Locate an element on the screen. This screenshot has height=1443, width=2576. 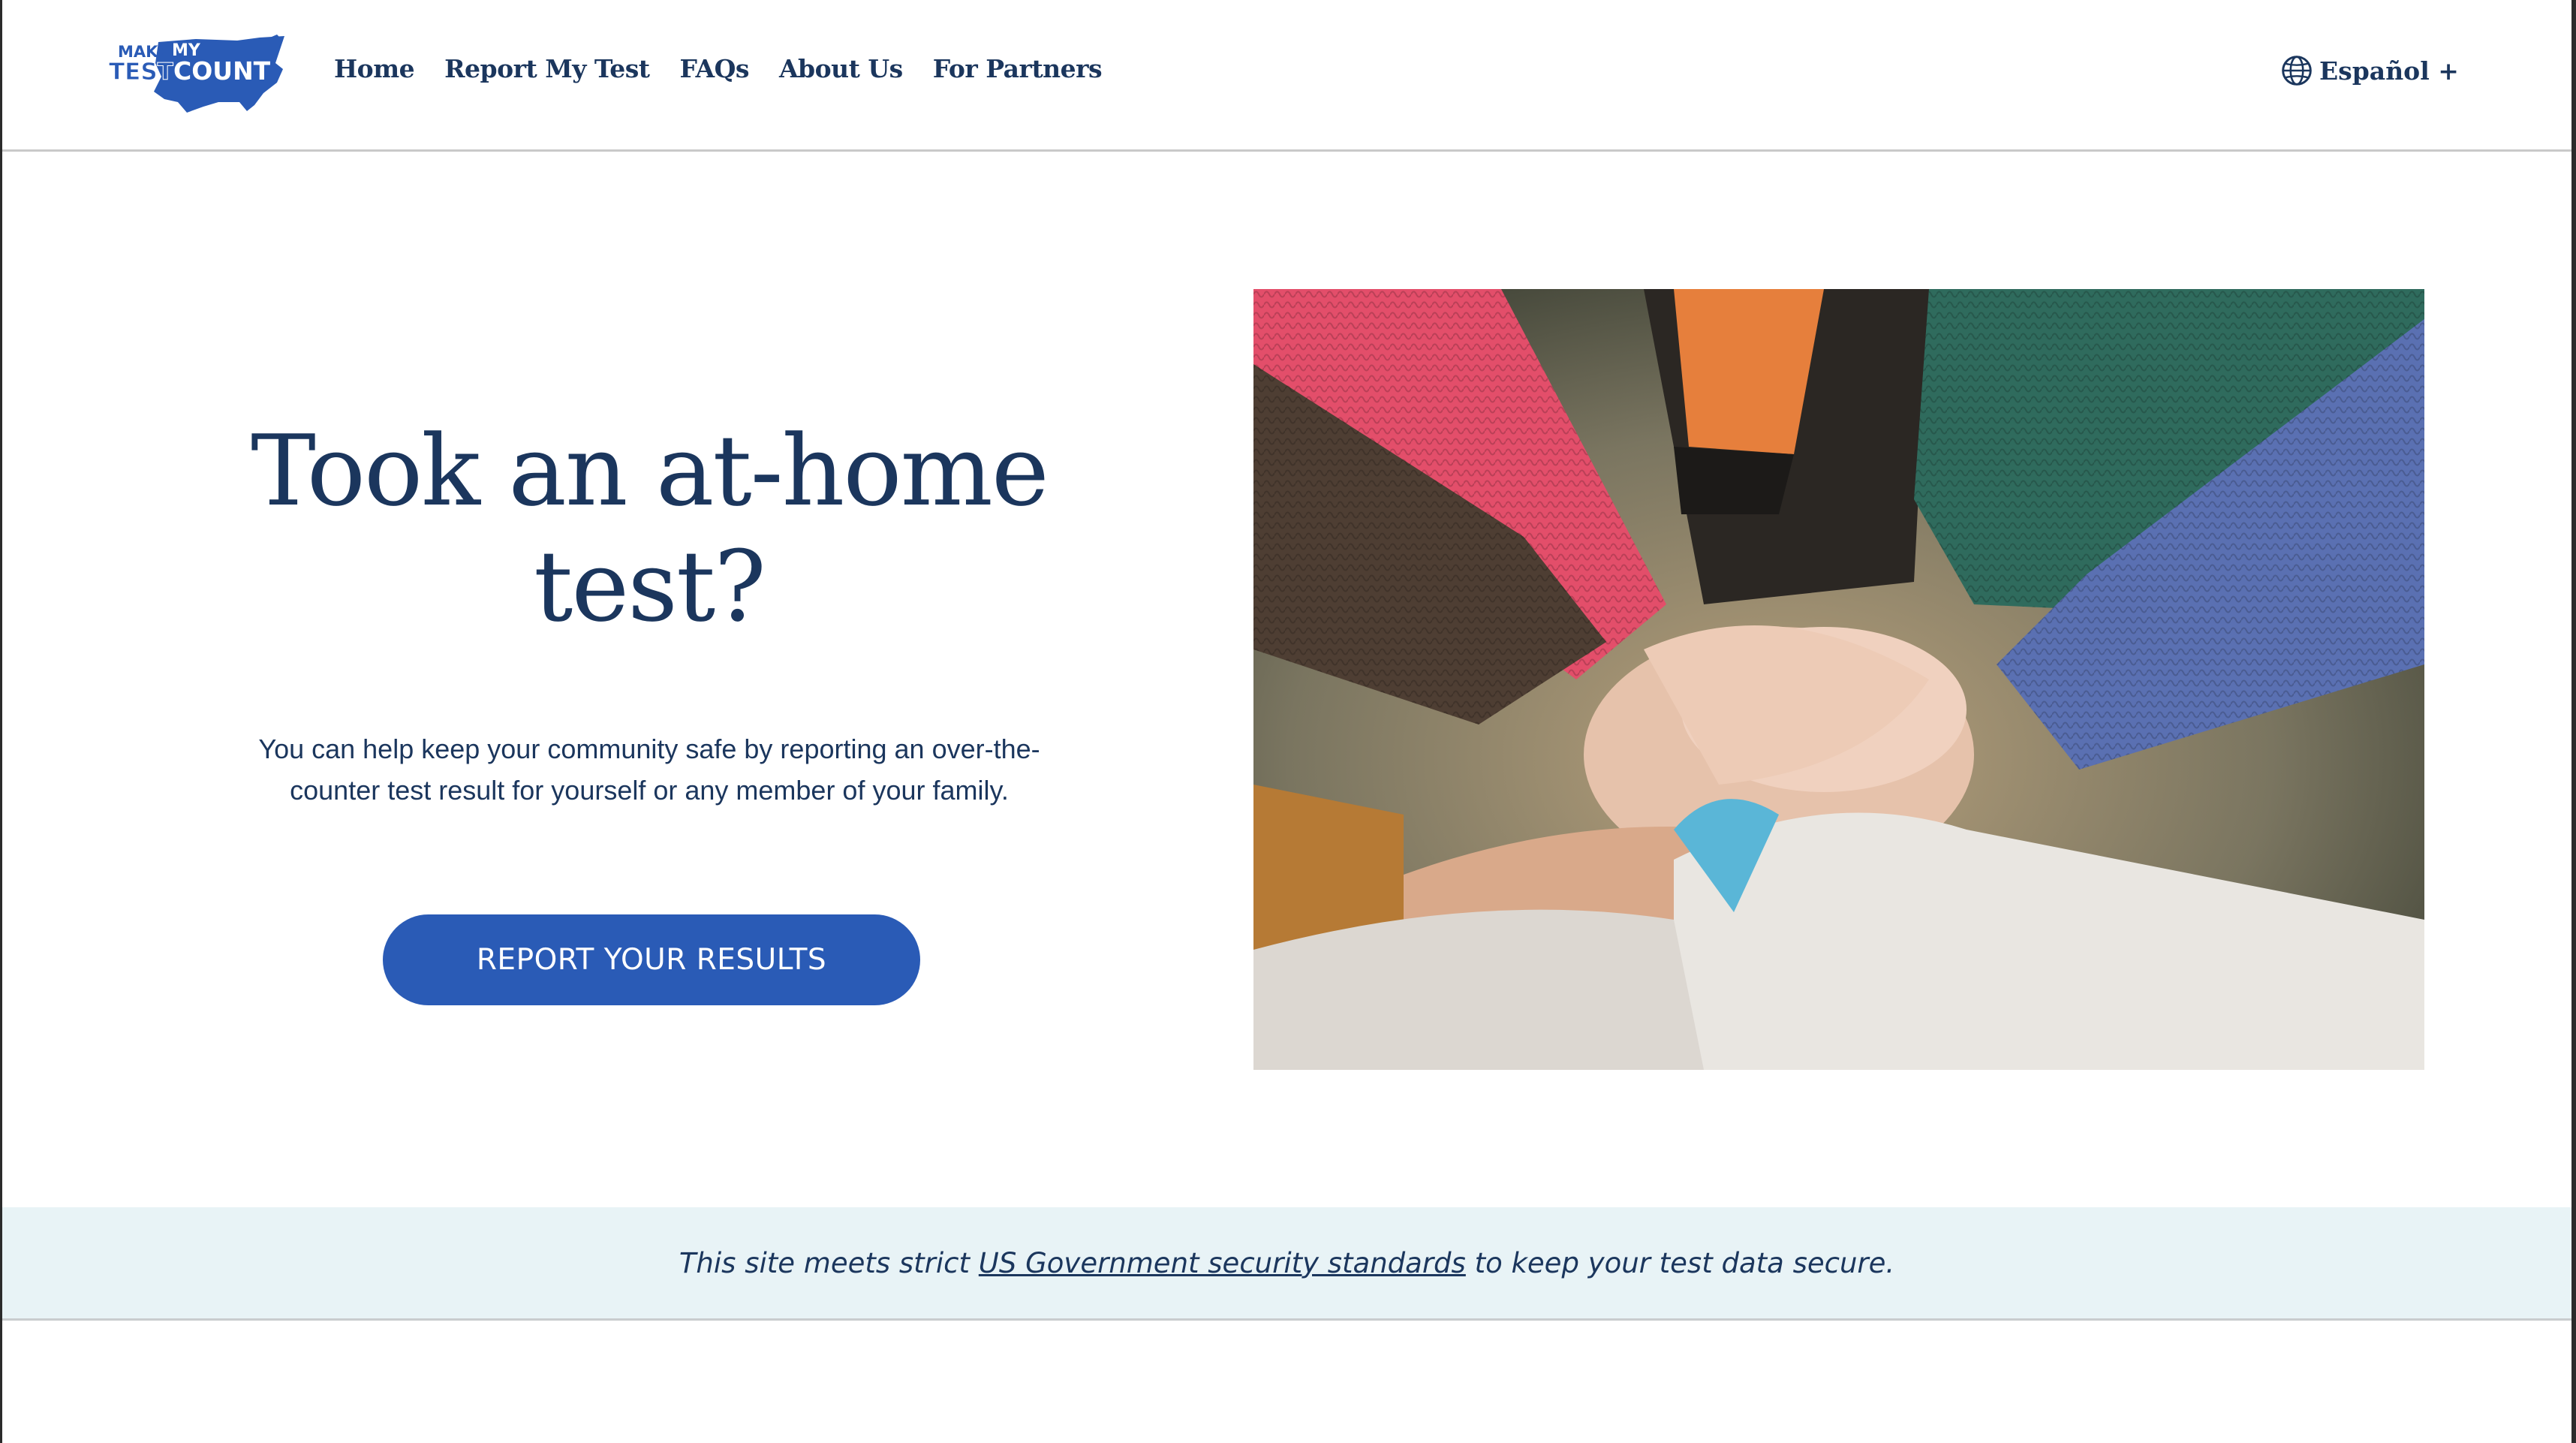
nav-faqs: FAQs is located at coordinates (715, 69).